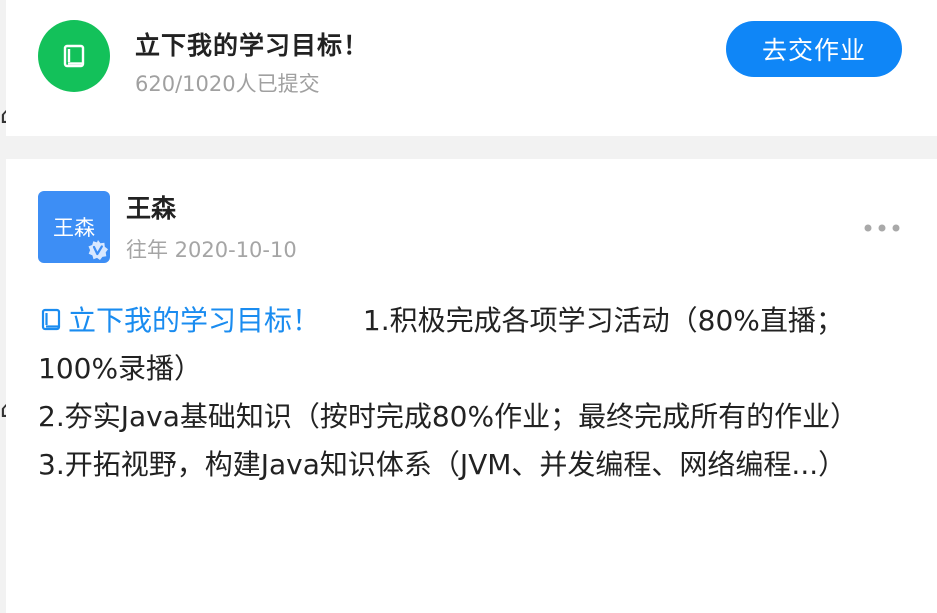 The height and width of the screenshot is (613, 937). What do you see at coordinates (51, 319) in the screenshot?
I see `book-link-icon` at bounding box center [51, 319].